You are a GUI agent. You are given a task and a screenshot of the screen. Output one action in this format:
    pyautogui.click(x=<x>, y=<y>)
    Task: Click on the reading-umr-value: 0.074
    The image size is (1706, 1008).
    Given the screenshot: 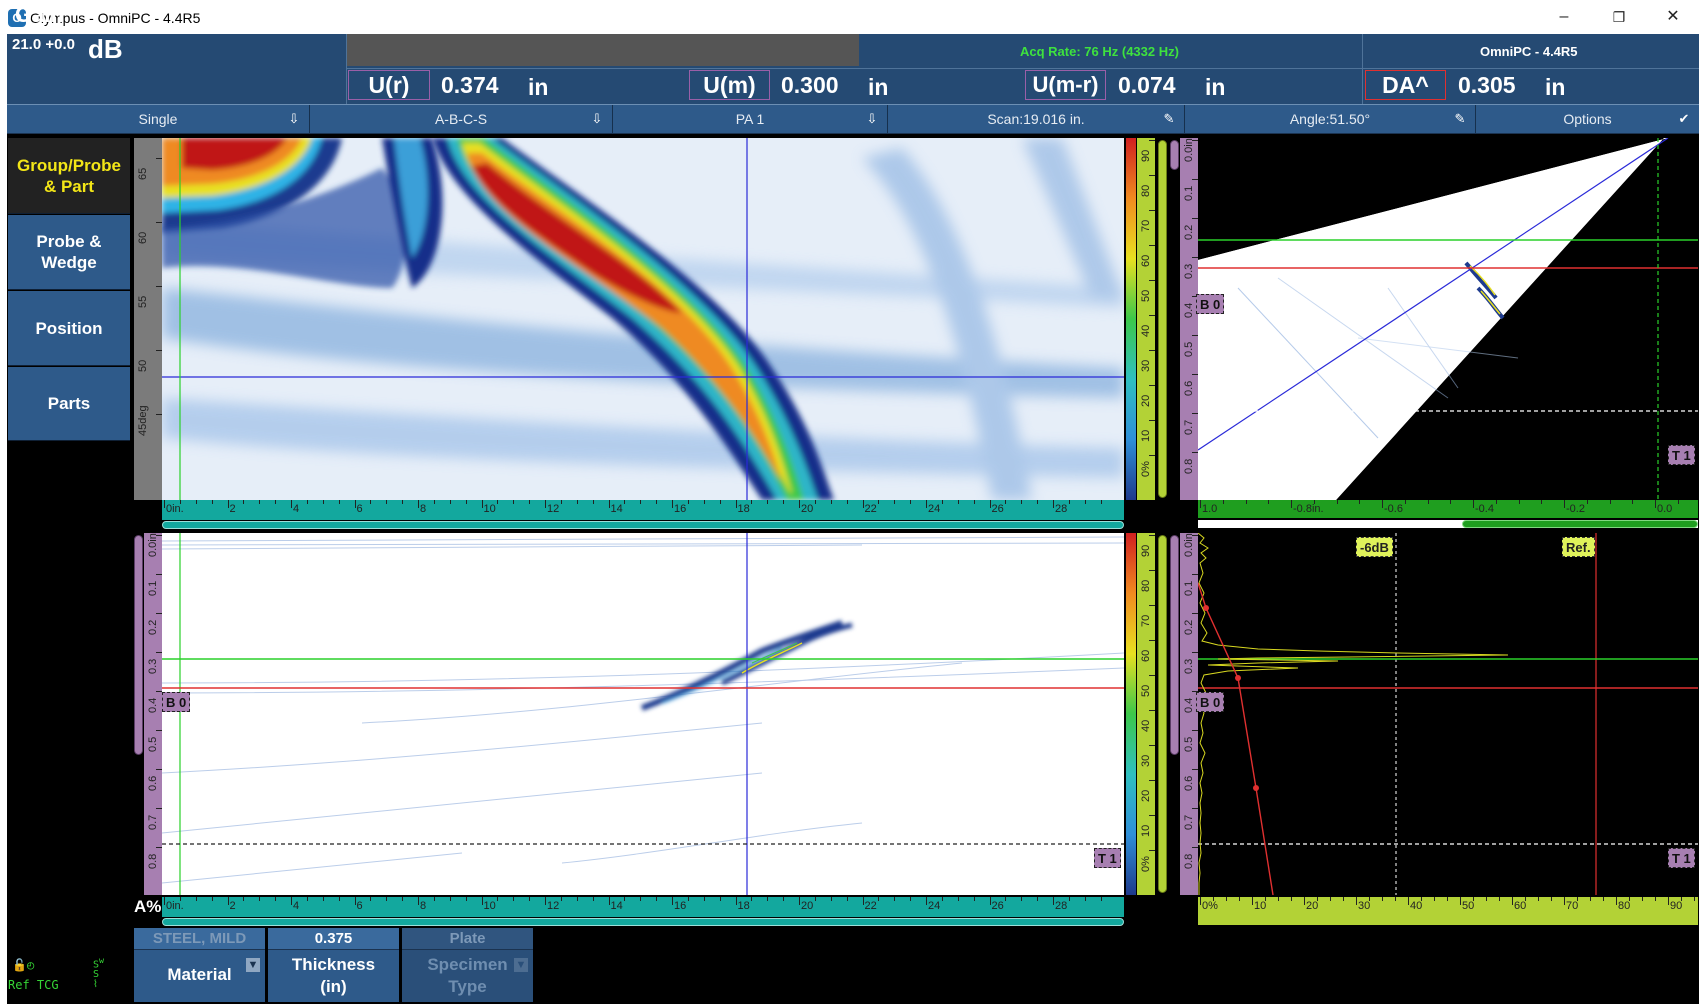 What is the action you would take?
    pyautogui.click(x=1147, y=85)
    